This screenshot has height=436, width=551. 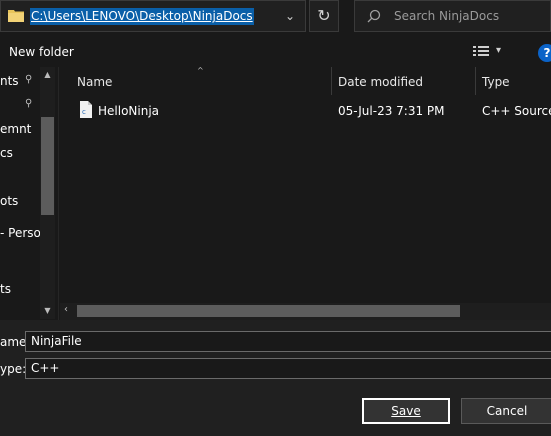 I want to click on search-icon, so click(x=374, y=16).